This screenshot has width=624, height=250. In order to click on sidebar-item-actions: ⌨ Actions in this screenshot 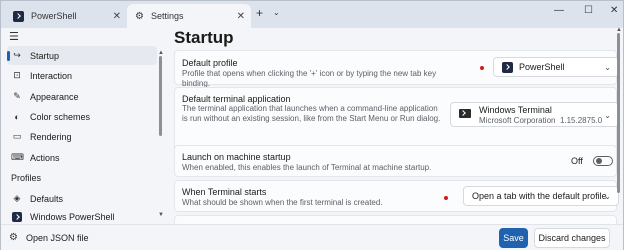, I will do `click(82, 157)`.